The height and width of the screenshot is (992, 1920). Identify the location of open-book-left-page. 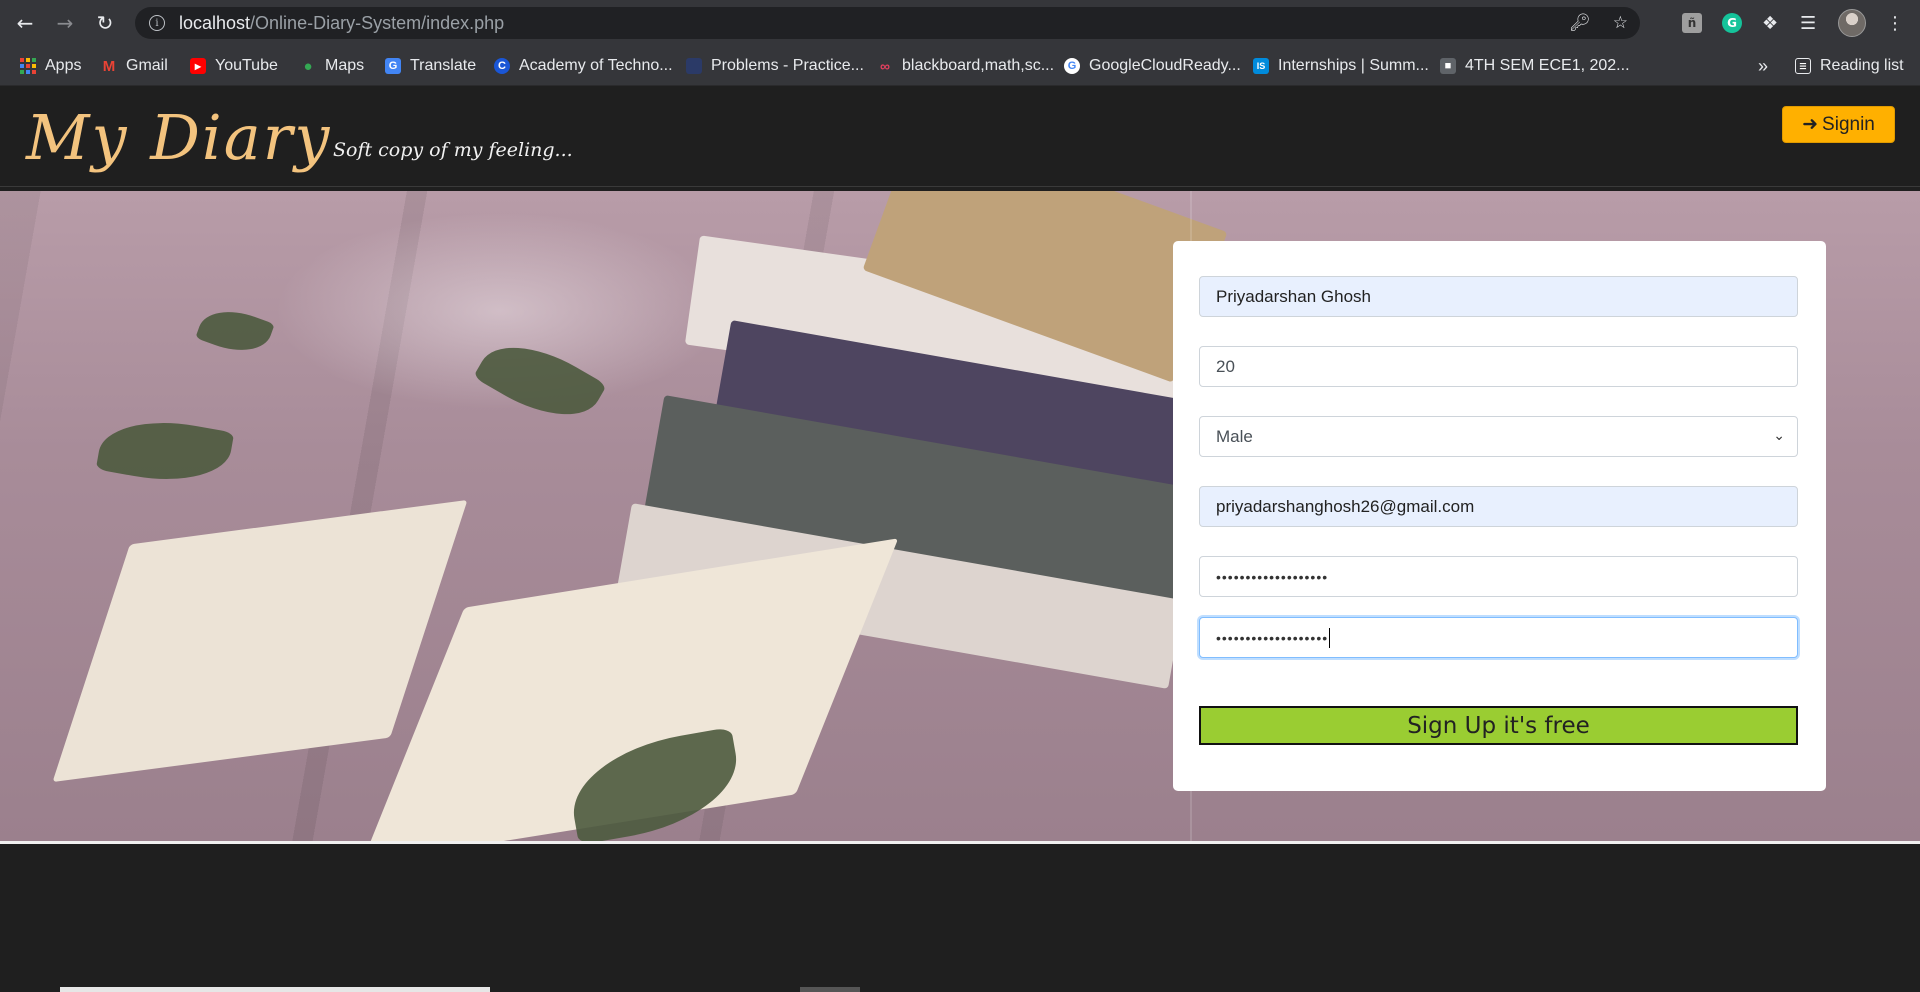
(260, 641).